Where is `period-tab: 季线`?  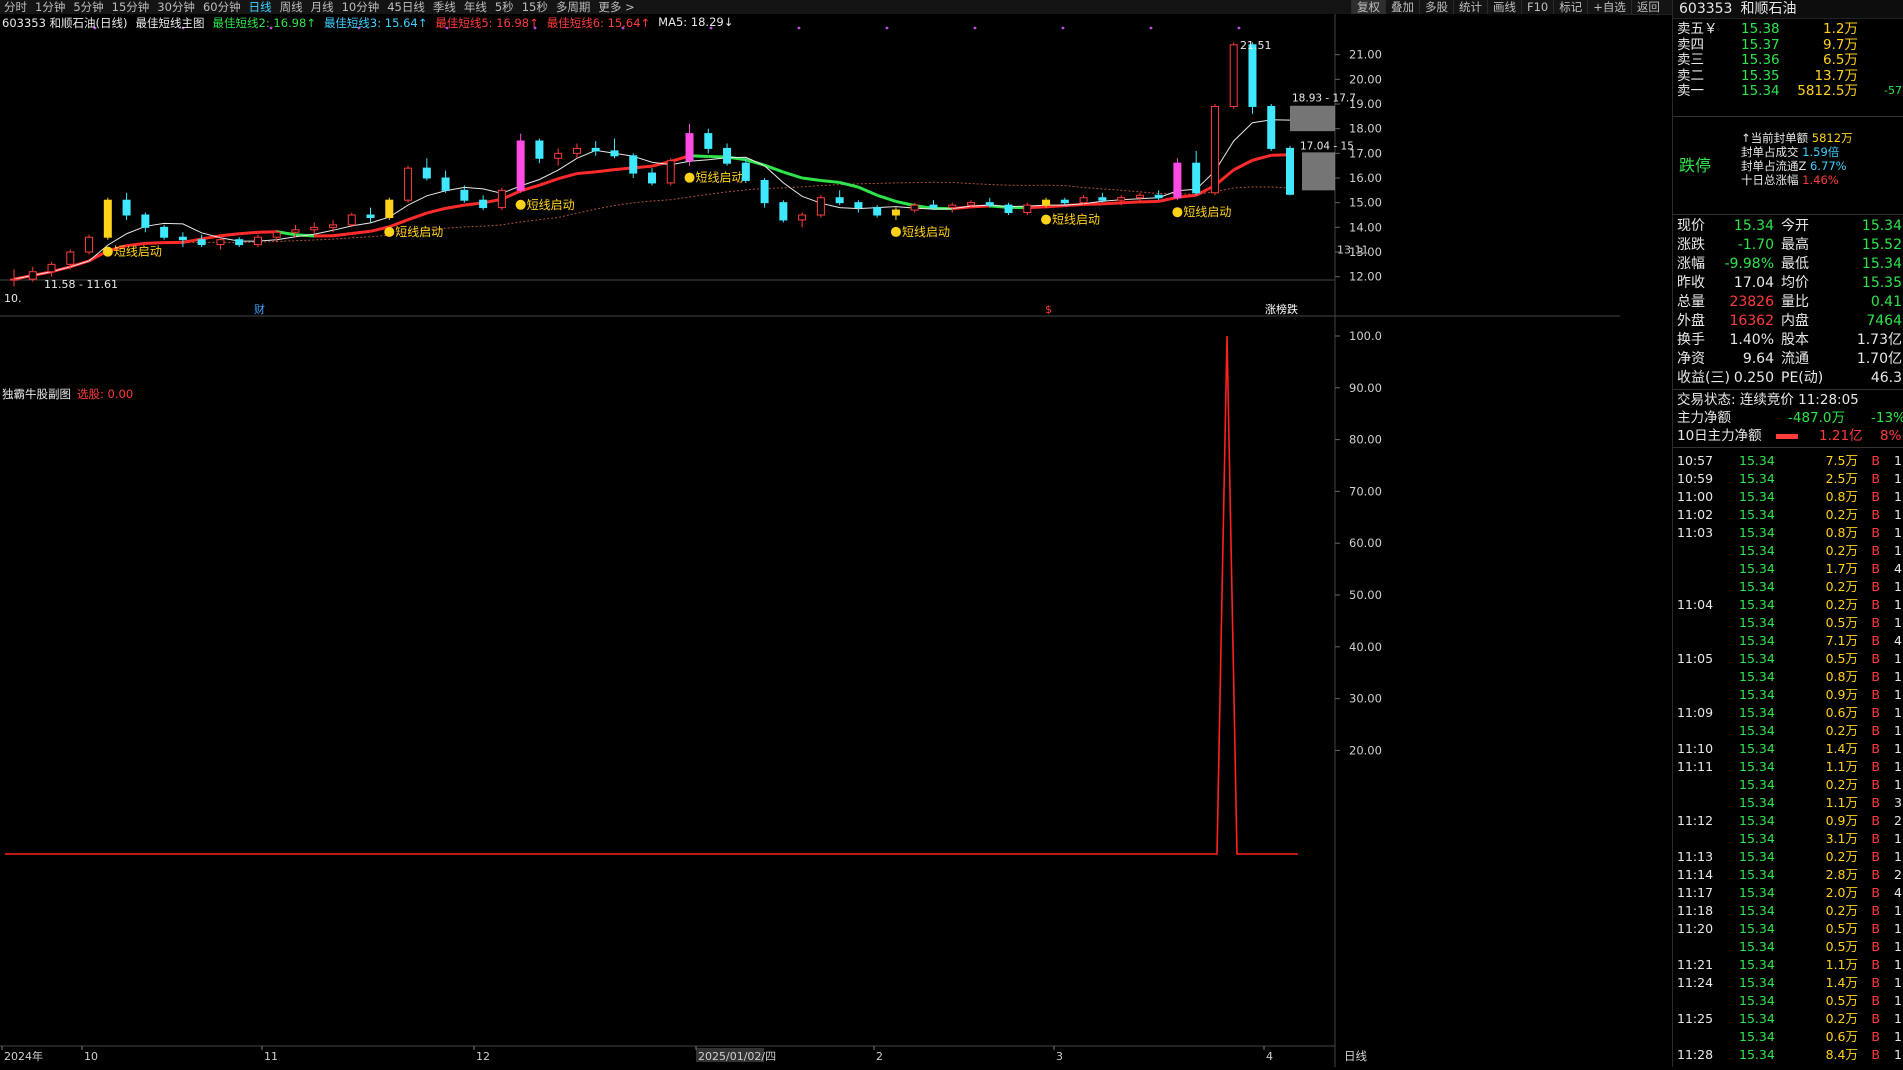
period-tab: 季线 is located at coordinates (444, 7).